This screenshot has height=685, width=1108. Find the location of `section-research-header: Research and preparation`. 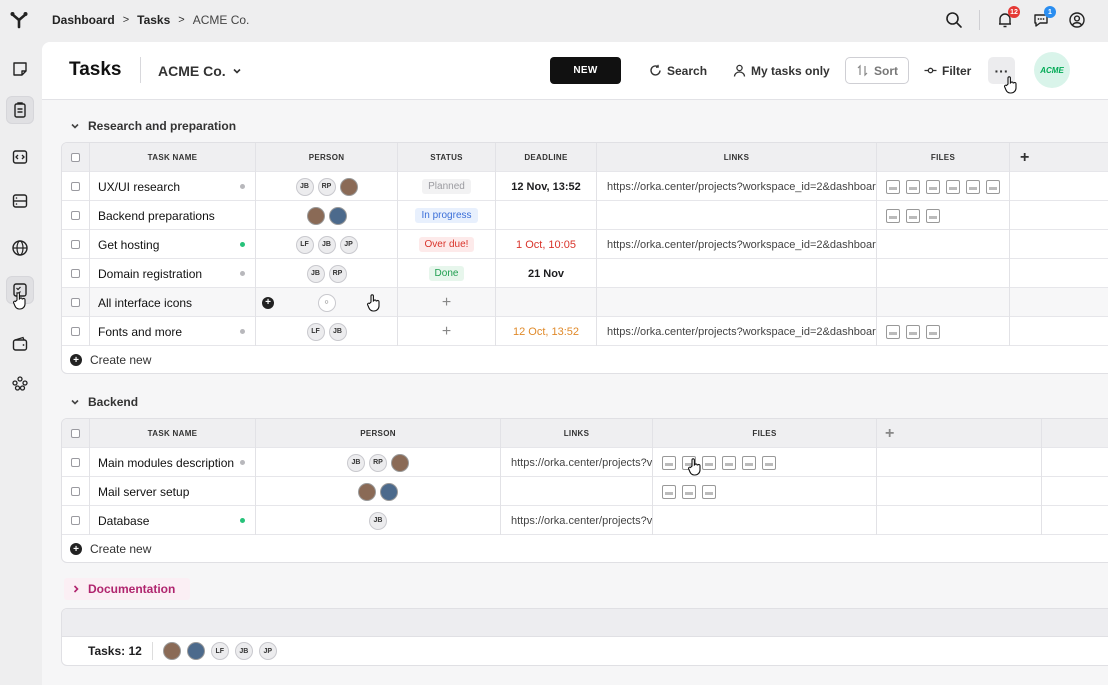

section-research-header: Research and preparation is located at coordinates (153, 126).